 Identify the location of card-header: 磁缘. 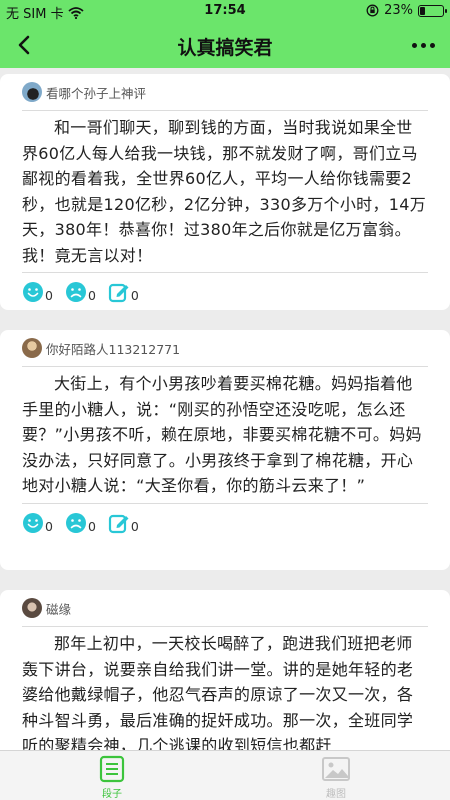
(225, 608).